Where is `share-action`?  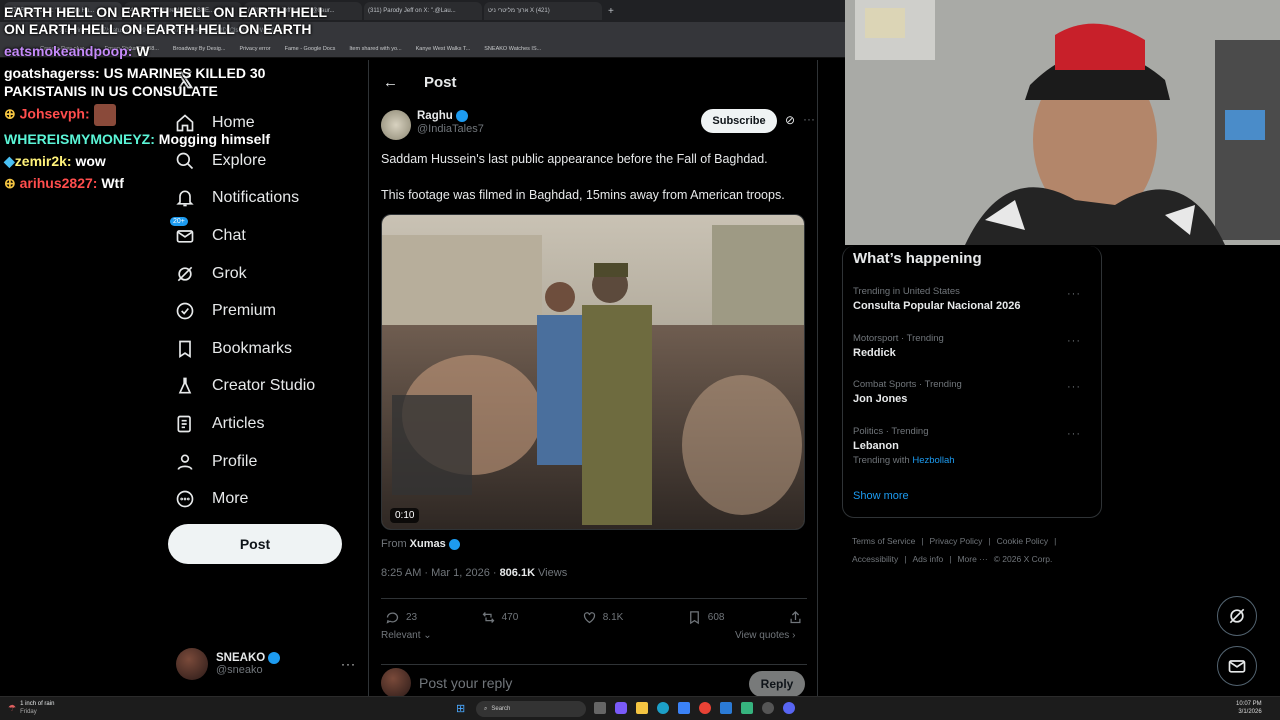 share-action is located at coordinates (795, 617).